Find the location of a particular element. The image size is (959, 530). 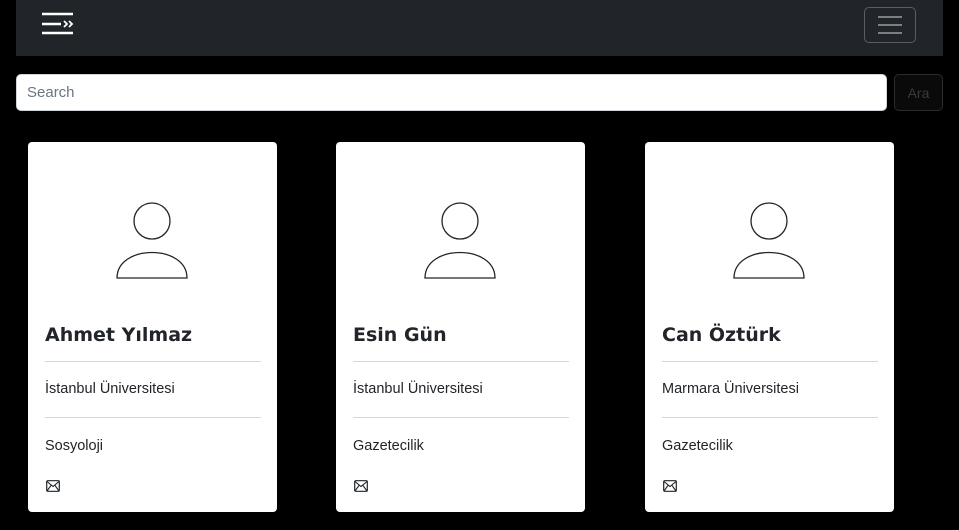

navbar is located at coordinates (479, 28).